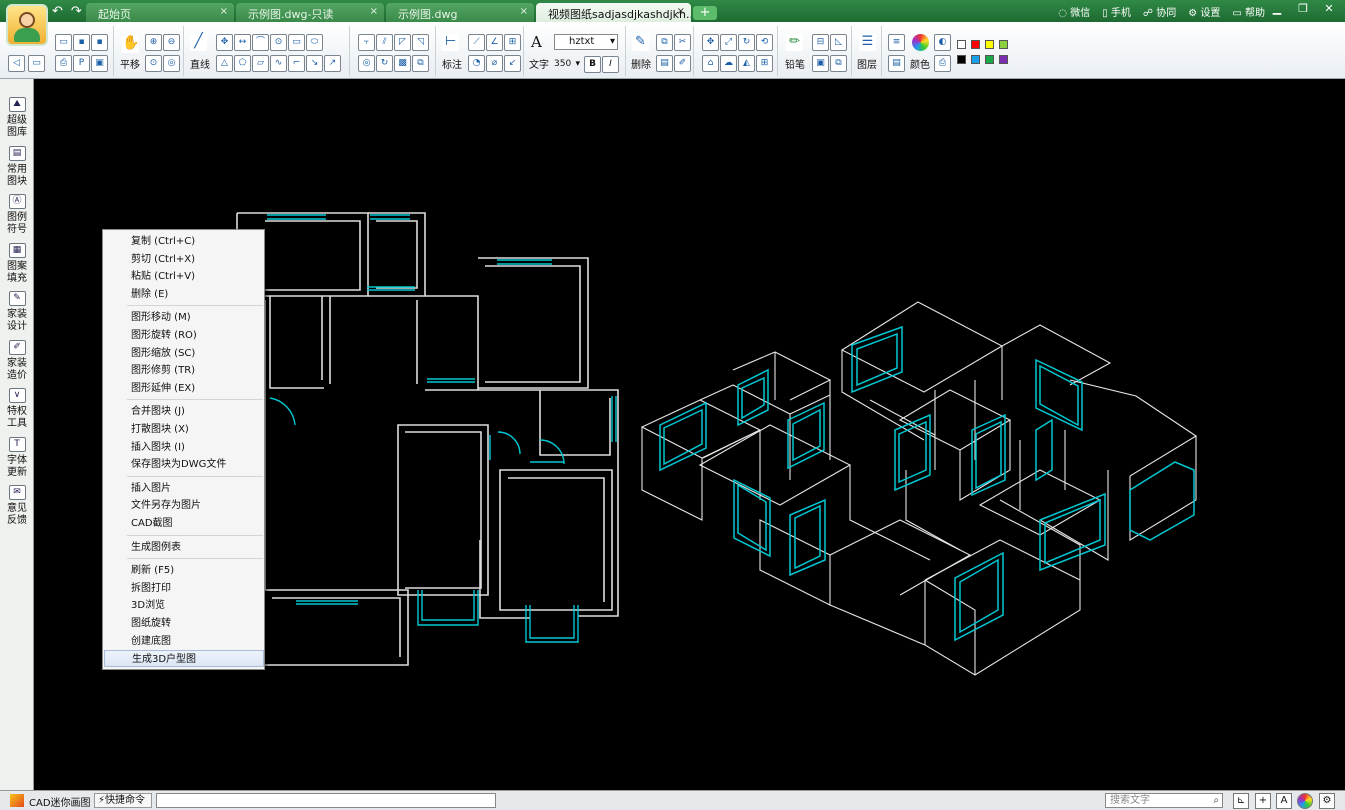 The width and height of the screenshot is (1345, 810). What do you see at coordinates (641, 63) in the screenshot?
I see `delete-label: 删除` at bounding box center [641, 63].